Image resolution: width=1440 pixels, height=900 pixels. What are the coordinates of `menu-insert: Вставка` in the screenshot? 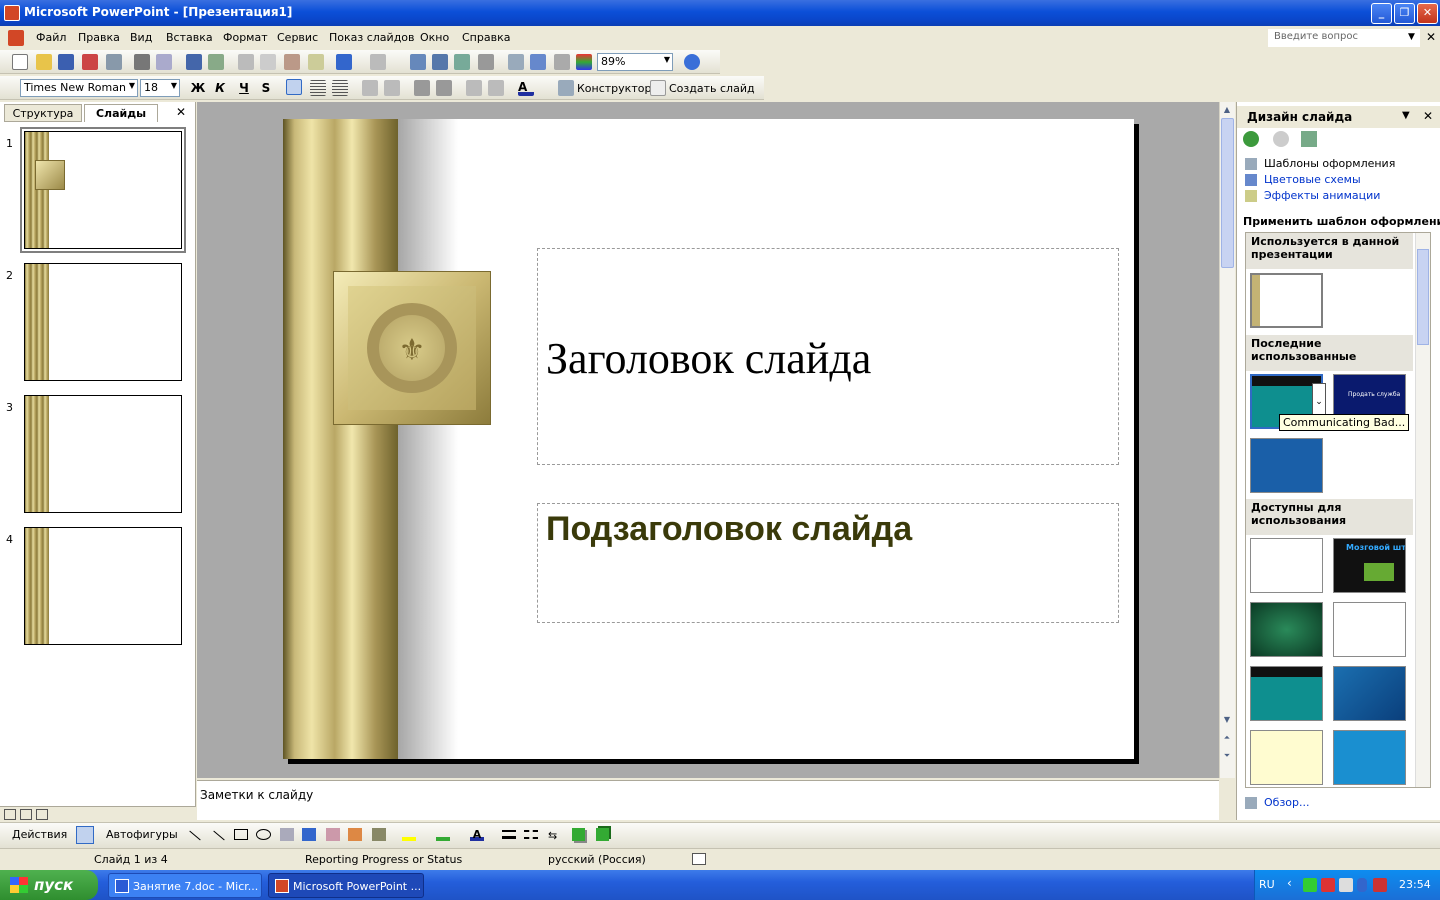 It's located at (189, 37).